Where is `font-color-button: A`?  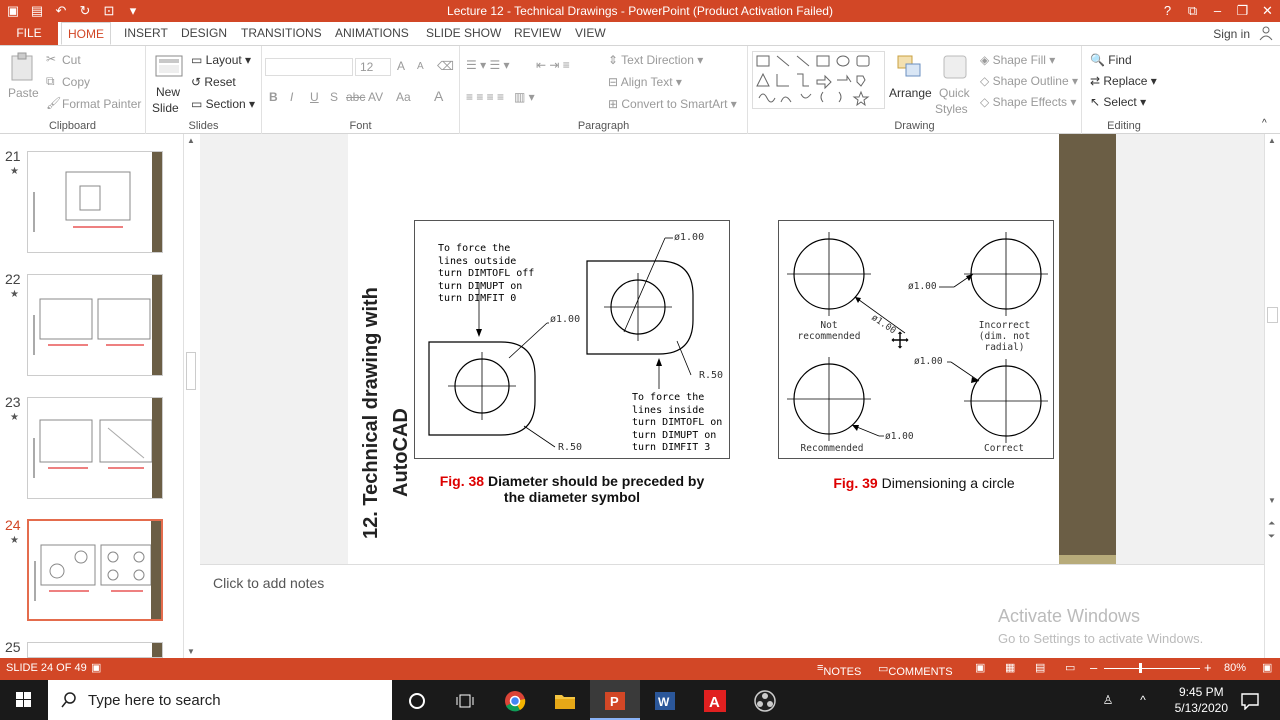 font-color-button: A is located at coordinates (438, 96).